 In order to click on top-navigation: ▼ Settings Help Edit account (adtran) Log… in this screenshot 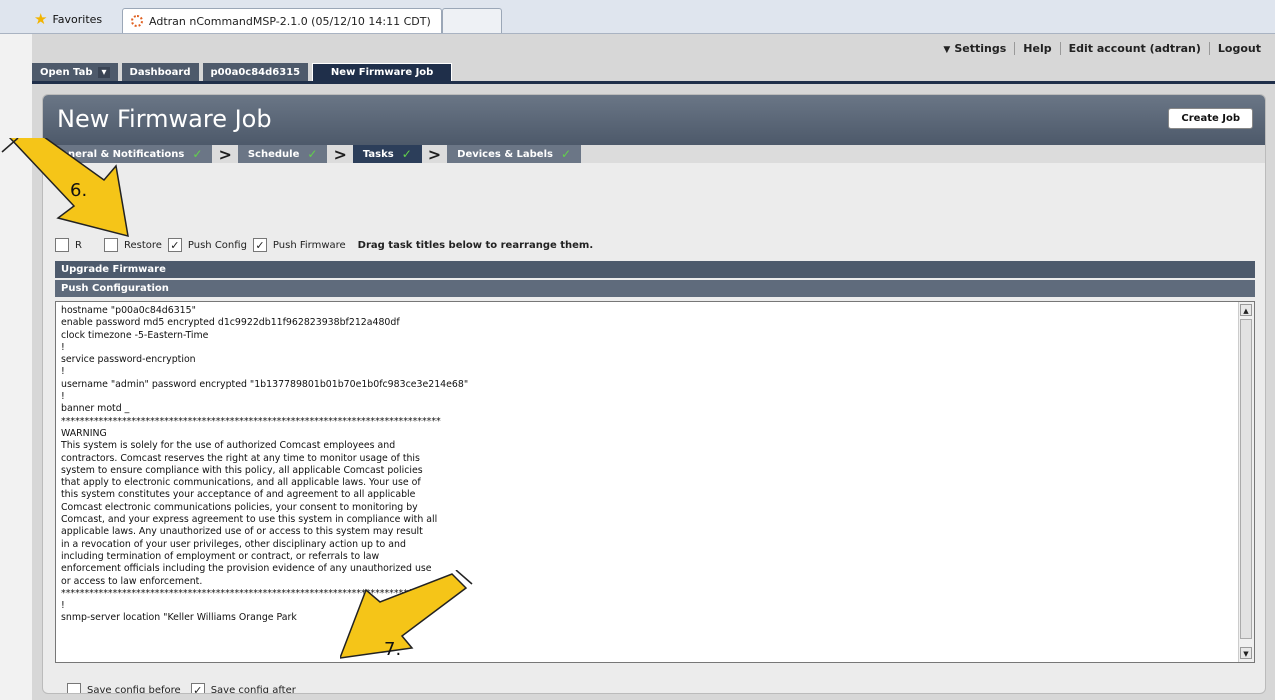, I will do `click(1102, 48)`.